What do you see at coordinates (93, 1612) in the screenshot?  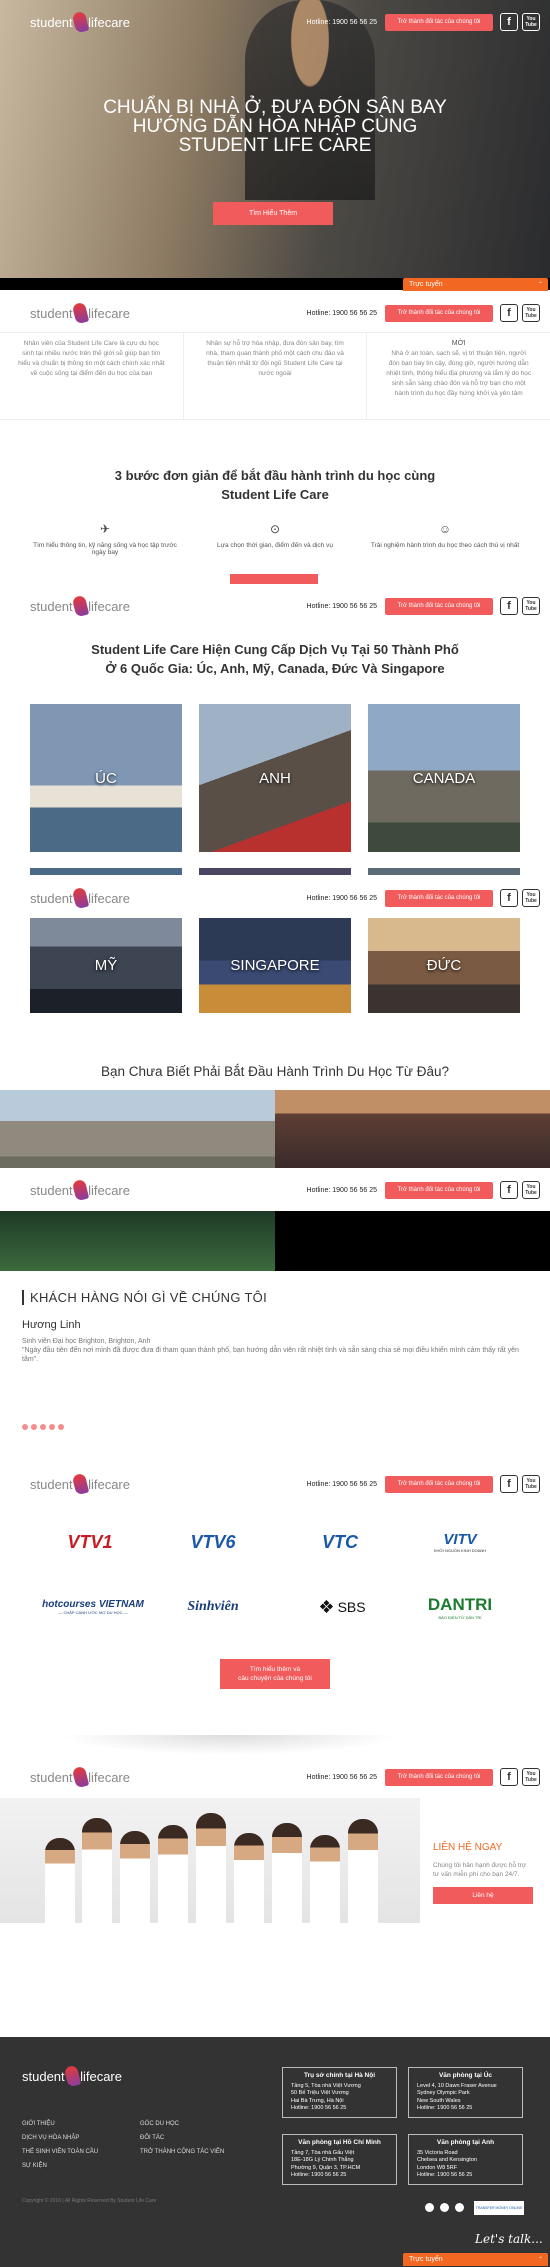 I see `hotcourses-subtitle: — CHẮP CÁNH ƯỚC MƠ DU HỌC —` at bounding box center [93, 1612].